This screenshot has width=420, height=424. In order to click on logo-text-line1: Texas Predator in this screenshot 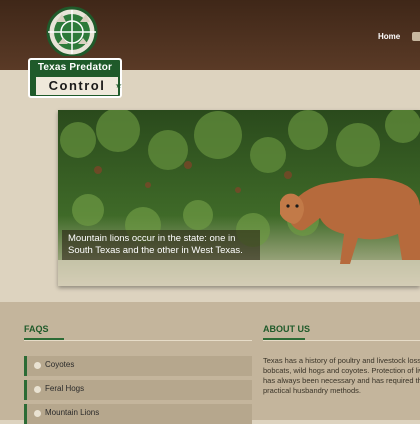, I will do `click(75, 67)`.